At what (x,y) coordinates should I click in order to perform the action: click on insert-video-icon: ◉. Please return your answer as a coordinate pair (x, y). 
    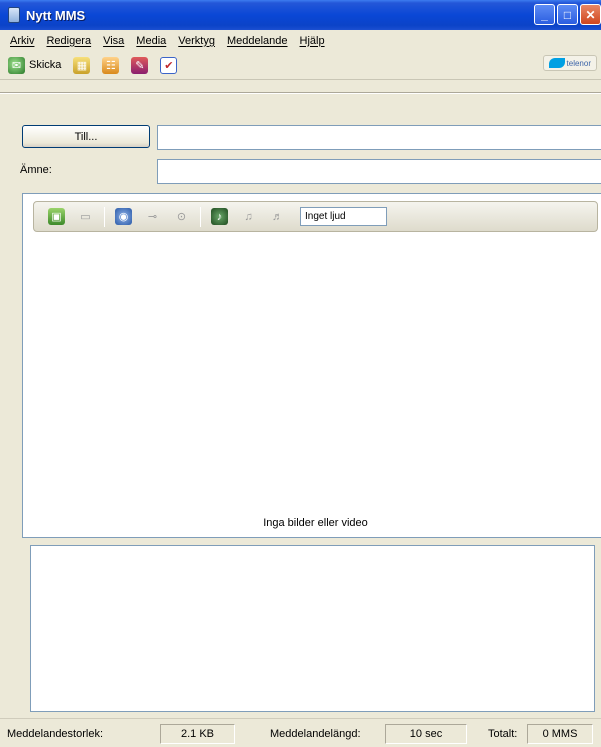
    Looking at the image, I should click on (123, 216).